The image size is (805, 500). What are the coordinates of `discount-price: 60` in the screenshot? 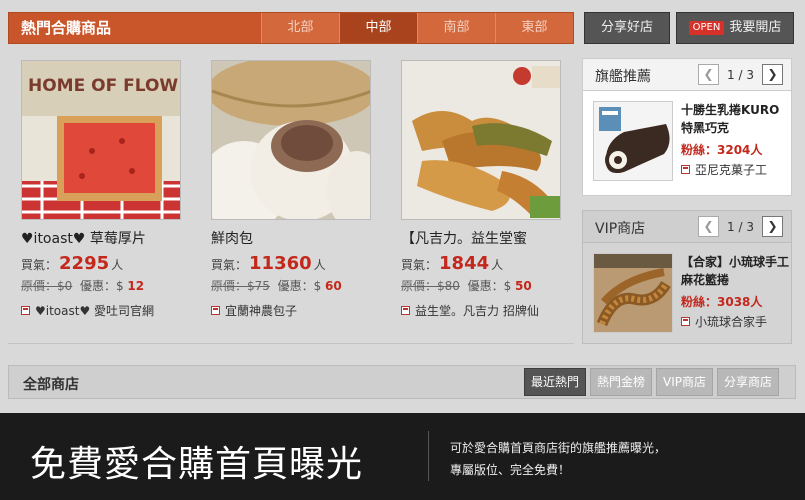 It's located at (333, 286).